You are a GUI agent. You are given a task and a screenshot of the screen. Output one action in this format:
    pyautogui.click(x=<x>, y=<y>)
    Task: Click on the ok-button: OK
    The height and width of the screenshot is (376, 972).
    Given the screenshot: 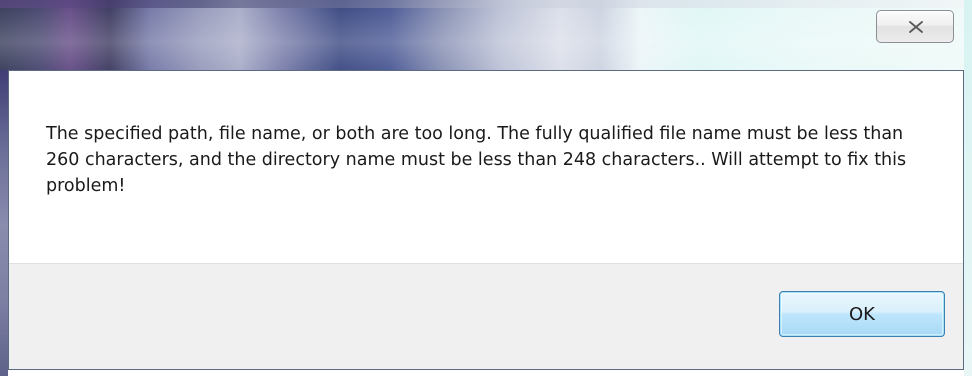 What is the action you would take?
    pyautogui.click(x=862, y=314)
    